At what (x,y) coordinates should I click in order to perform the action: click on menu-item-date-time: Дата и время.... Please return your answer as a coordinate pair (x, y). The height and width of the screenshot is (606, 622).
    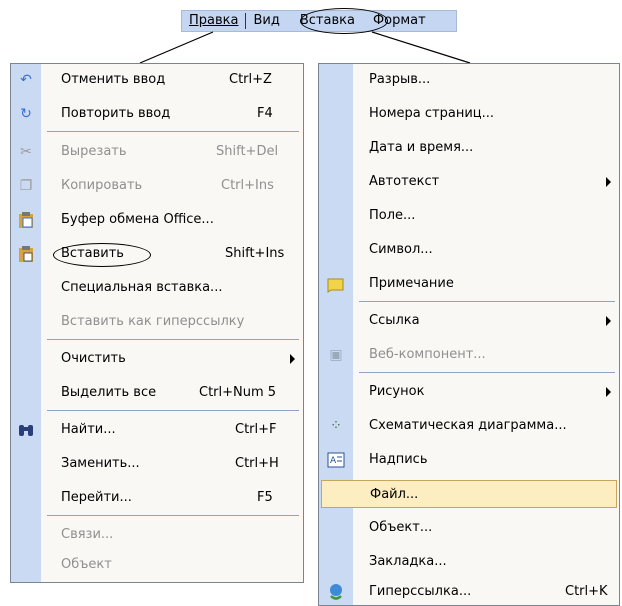
    Looking at the image, I should click on (469, 148).